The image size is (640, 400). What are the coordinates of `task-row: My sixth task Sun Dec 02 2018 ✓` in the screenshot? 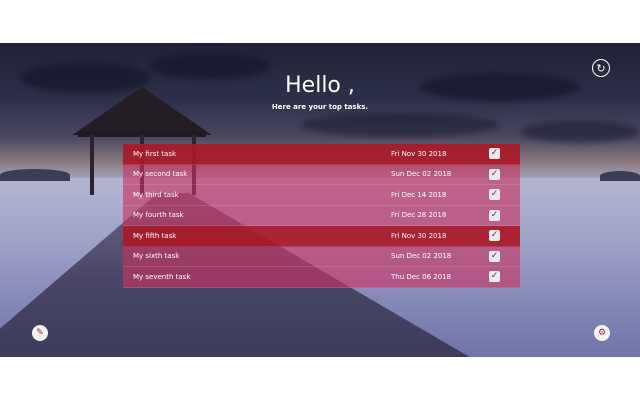 It's located at (321, 256).